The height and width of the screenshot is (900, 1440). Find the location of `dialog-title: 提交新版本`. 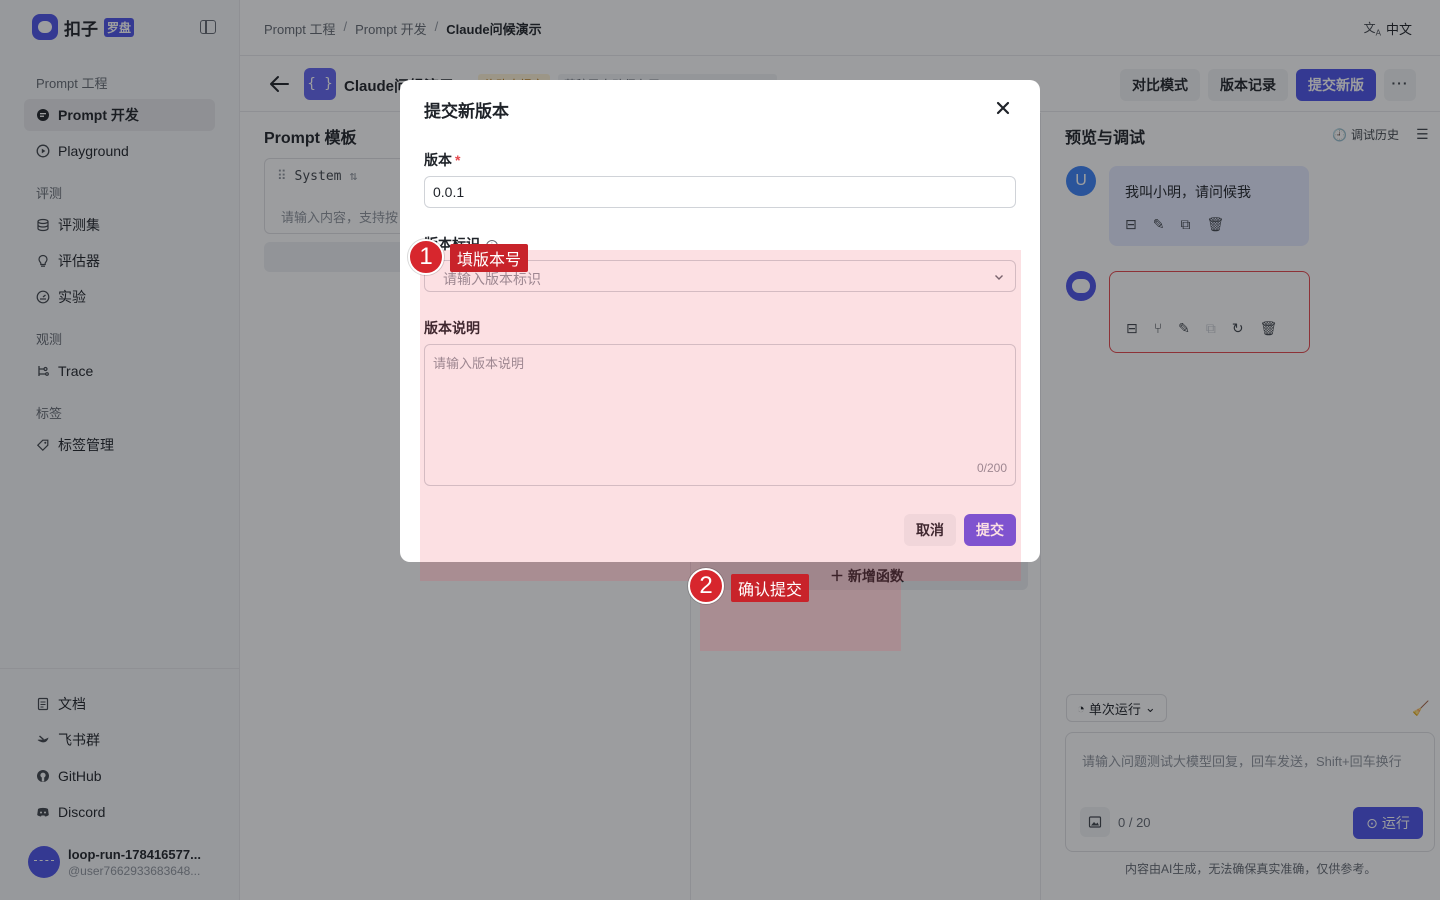

dialog-title: 提交新版本 is located at coordinates (466, 111).